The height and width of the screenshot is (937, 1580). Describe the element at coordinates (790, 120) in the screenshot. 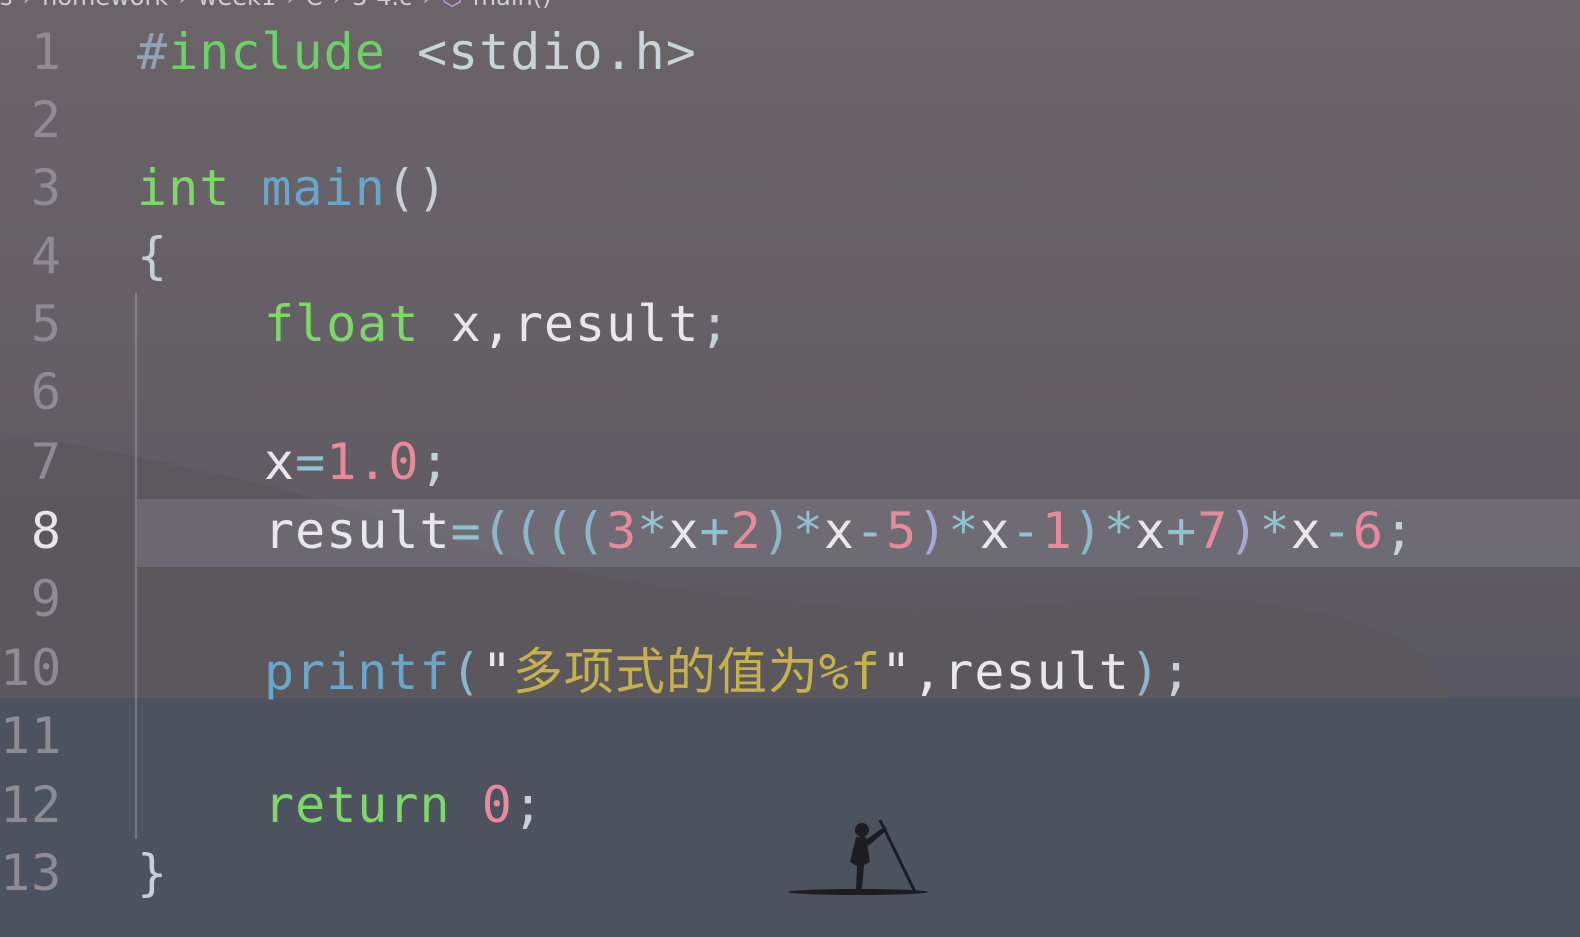

I see `code-line: 2` at that location.